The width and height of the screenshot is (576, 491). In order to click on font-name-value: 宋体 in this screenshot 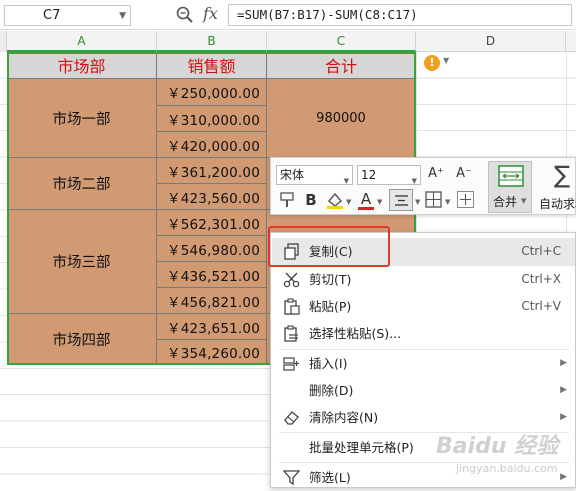, I will do `click(292, 175)`.